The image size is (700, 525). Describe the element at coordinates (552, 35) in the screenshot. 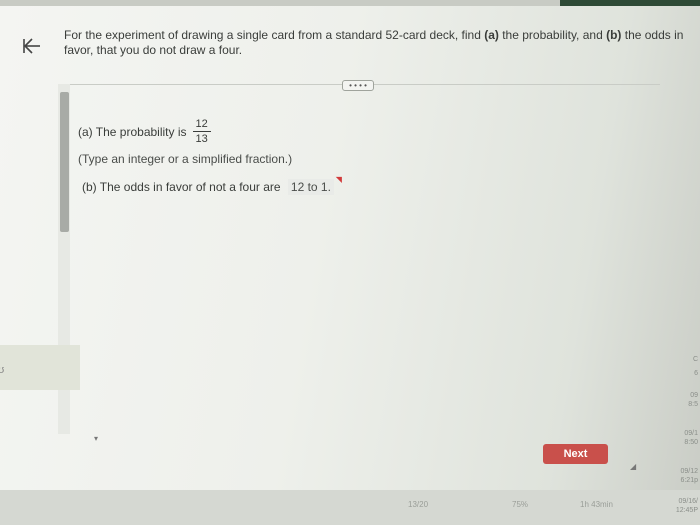

I see `question-middle: the probability, and` at that location.